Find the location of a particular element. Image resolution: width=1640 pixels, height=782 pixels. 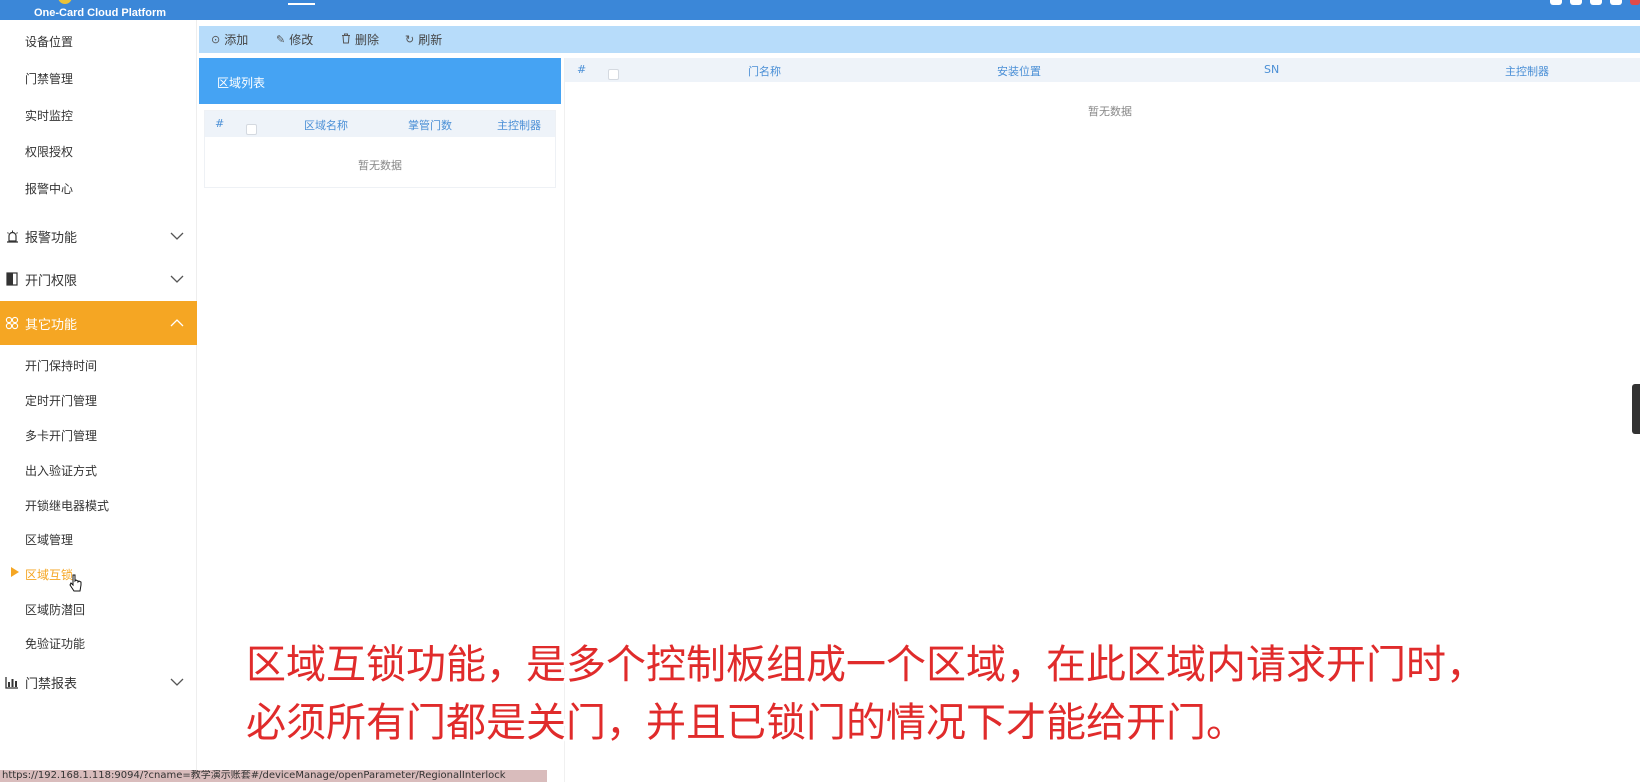

region-empty-text: 暂无数据 is located at coordinates (380, 165).